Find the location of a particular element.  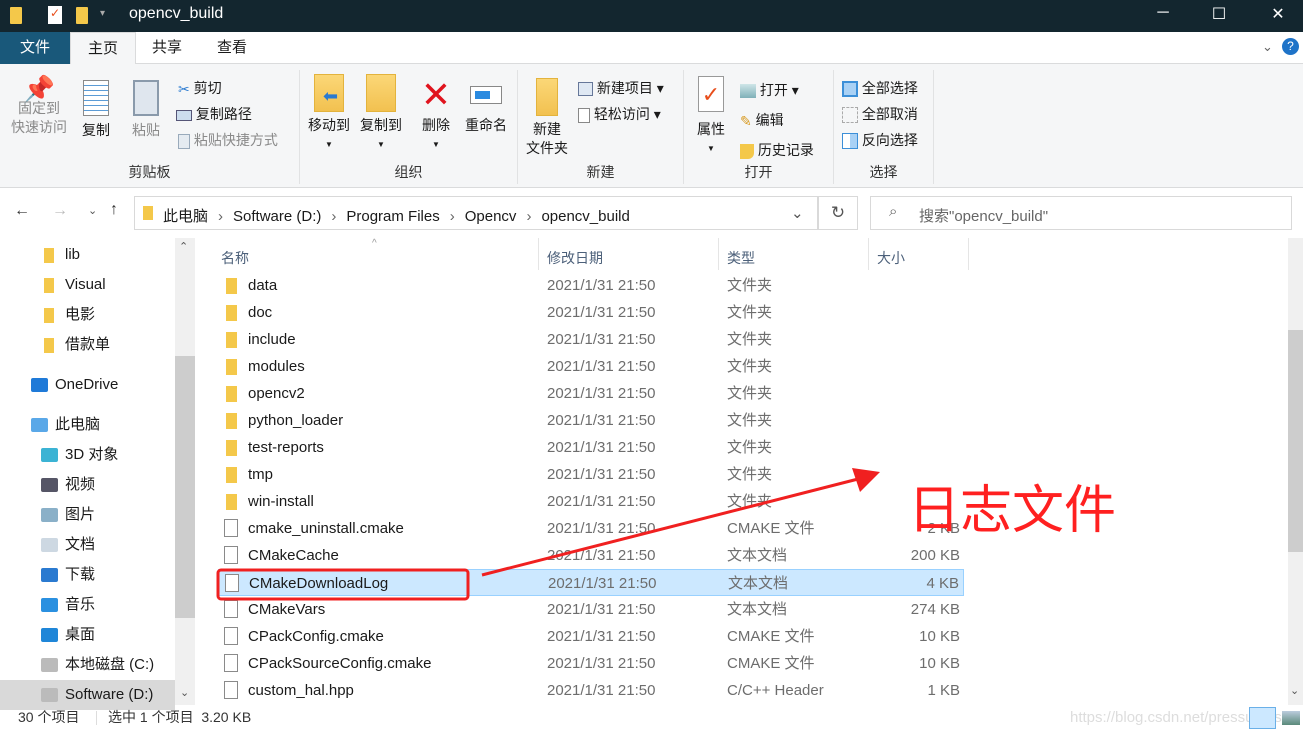

annotation-arrow is located at coordinates (672, 526).